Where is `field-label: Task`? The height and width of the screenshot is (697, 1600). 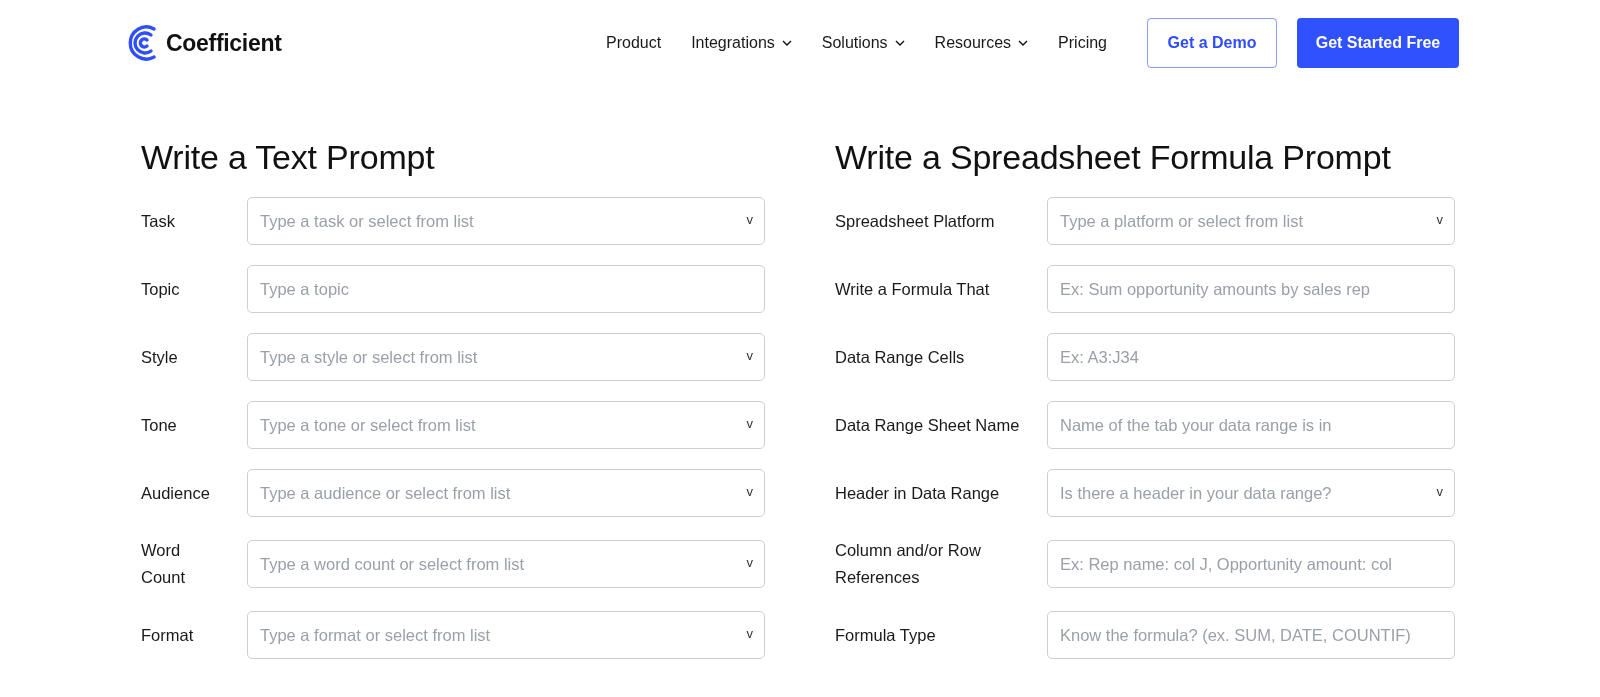 field-label: Task is located at coordinates (158, 221).